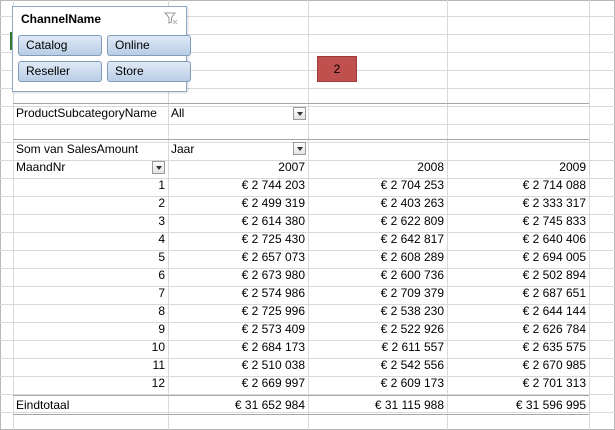 This screenshot has width=615, height=430. What do you see at coordinates (299, 113) in the screenshot?
I see `report-filter-dropdown` at bounding box center [299, 113].